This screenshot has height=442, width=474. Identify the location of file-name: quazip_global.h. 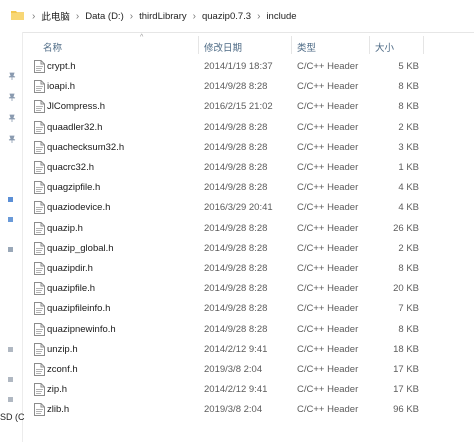
(80, 248).